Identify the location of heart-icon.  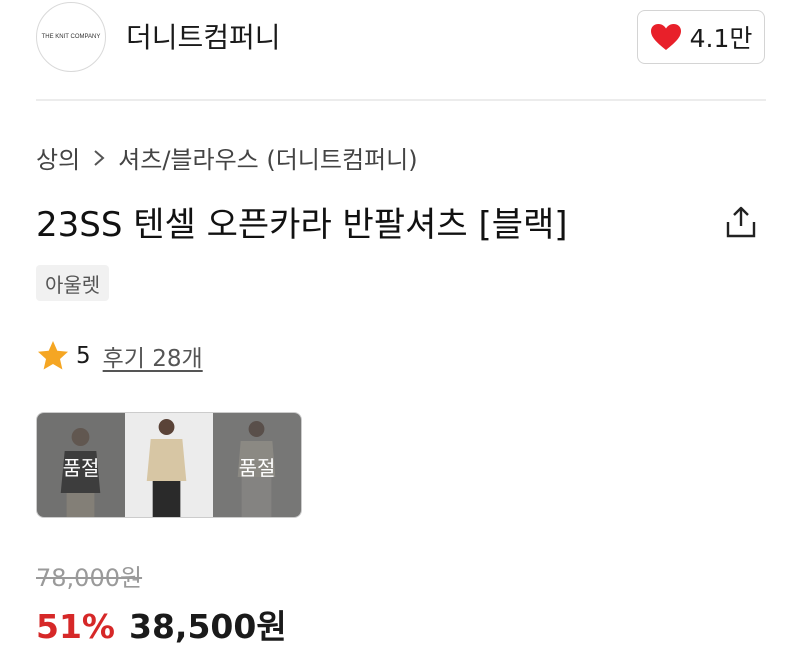
(665, 37).